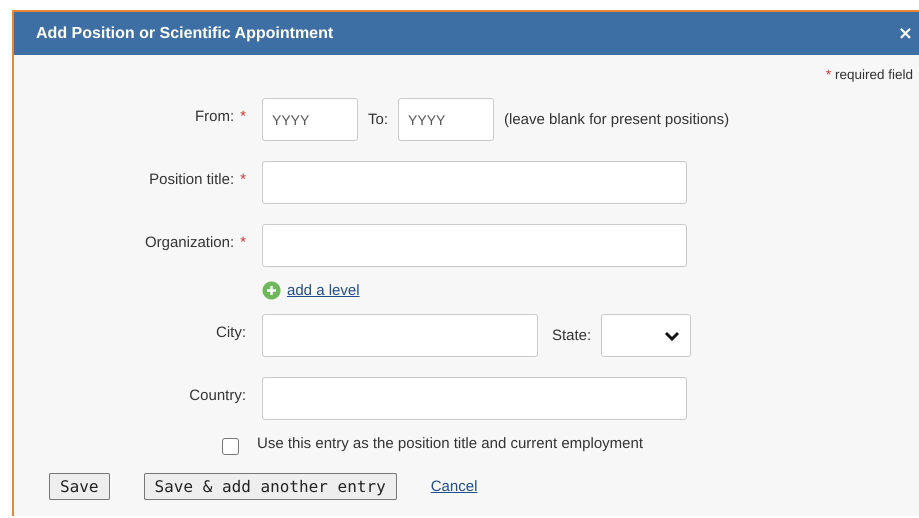 The height and width of the screenshot is (518, 919). Describe the element at coordinates (230, 446) in the screenshot. I see `checkbox` at that location.